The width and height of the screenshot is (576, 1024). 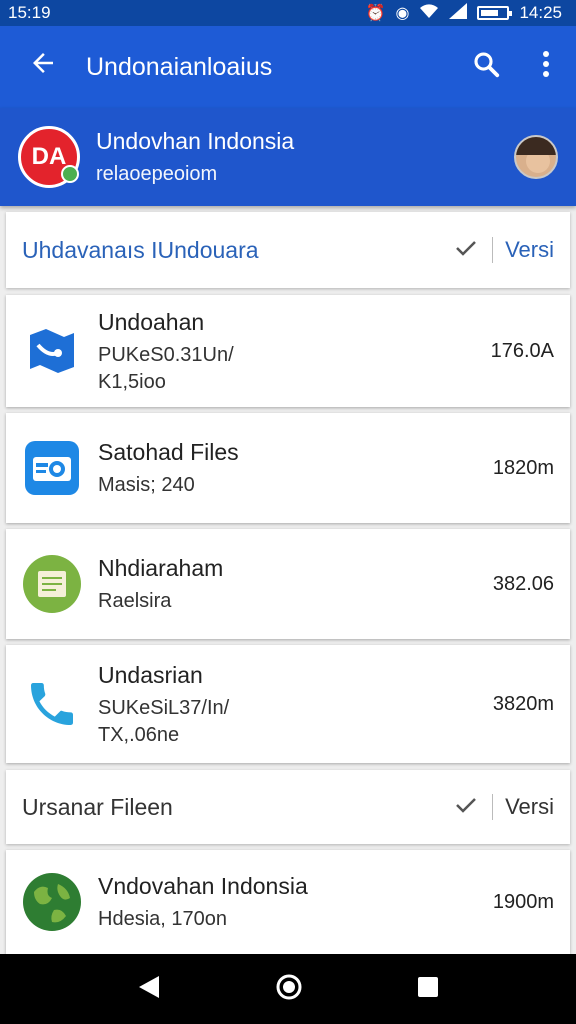 What do you see at coordinates (139, 734) in the screenshot?
I see `item-detail-2: TX,.06ne` at bounding box center [139, 734].